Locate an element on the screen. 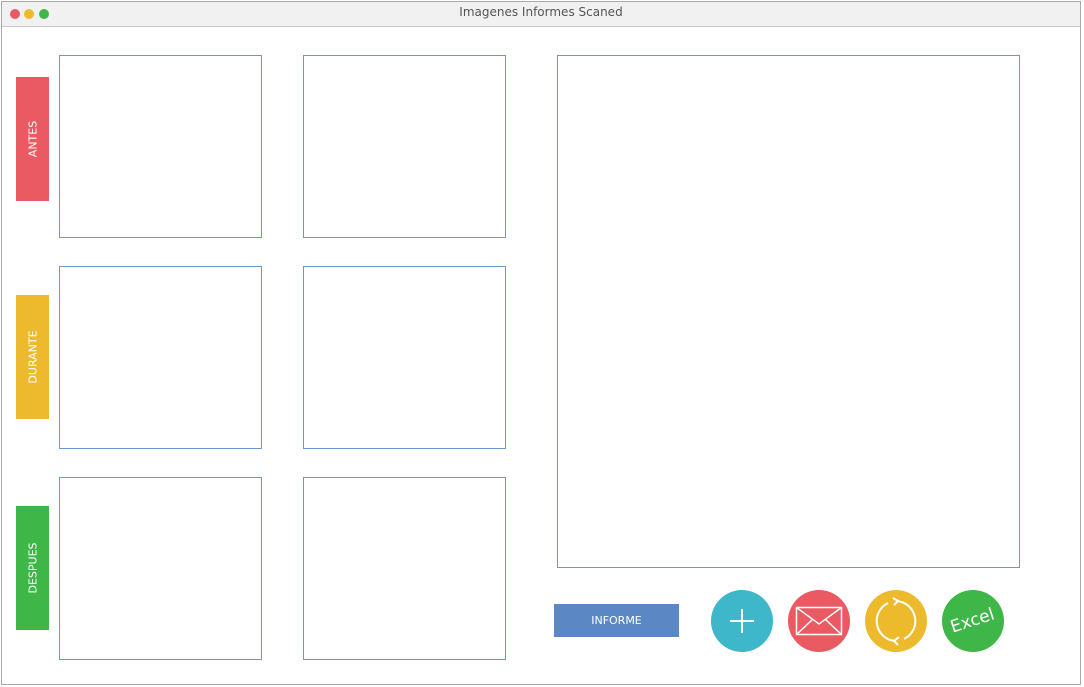 The width and height of the screenshot is (1084, 687). section-label-despues: DESPUES is located at coordinates (32, 568).